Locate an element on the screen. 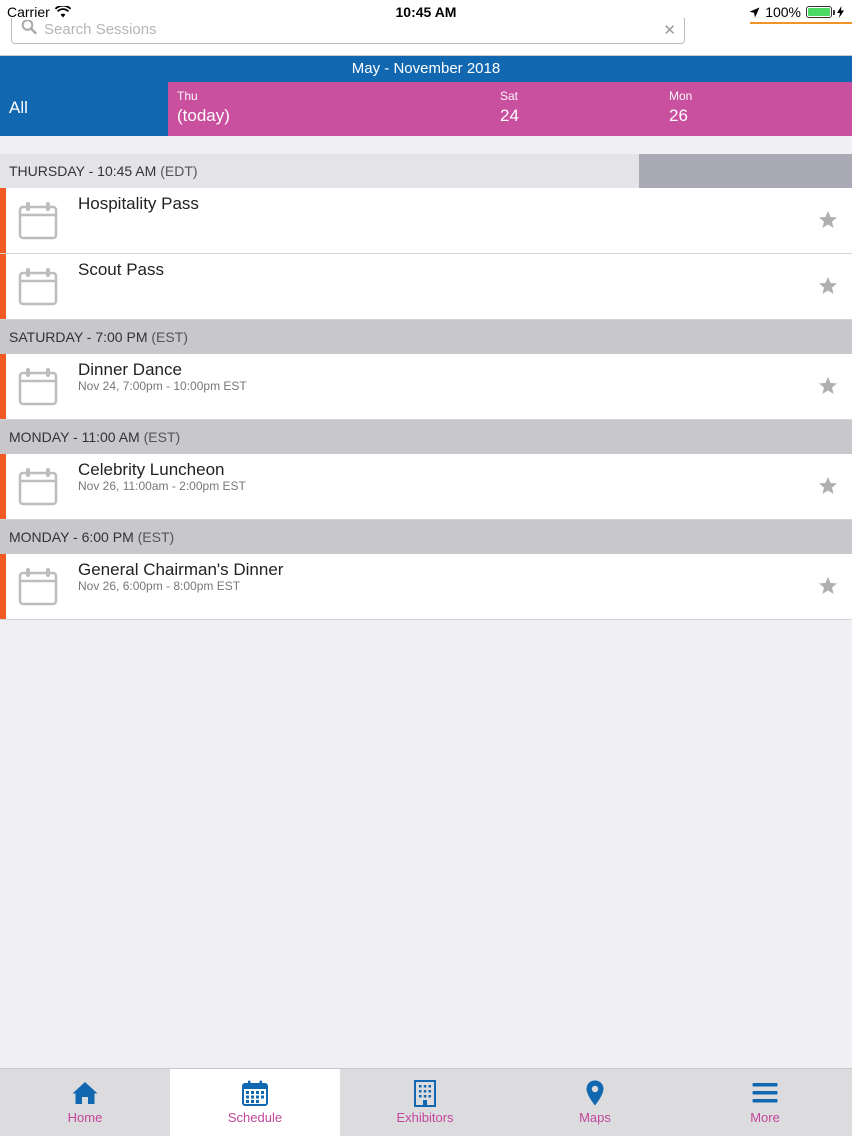  search-box: ✕ is located at coordinates (348, 31).